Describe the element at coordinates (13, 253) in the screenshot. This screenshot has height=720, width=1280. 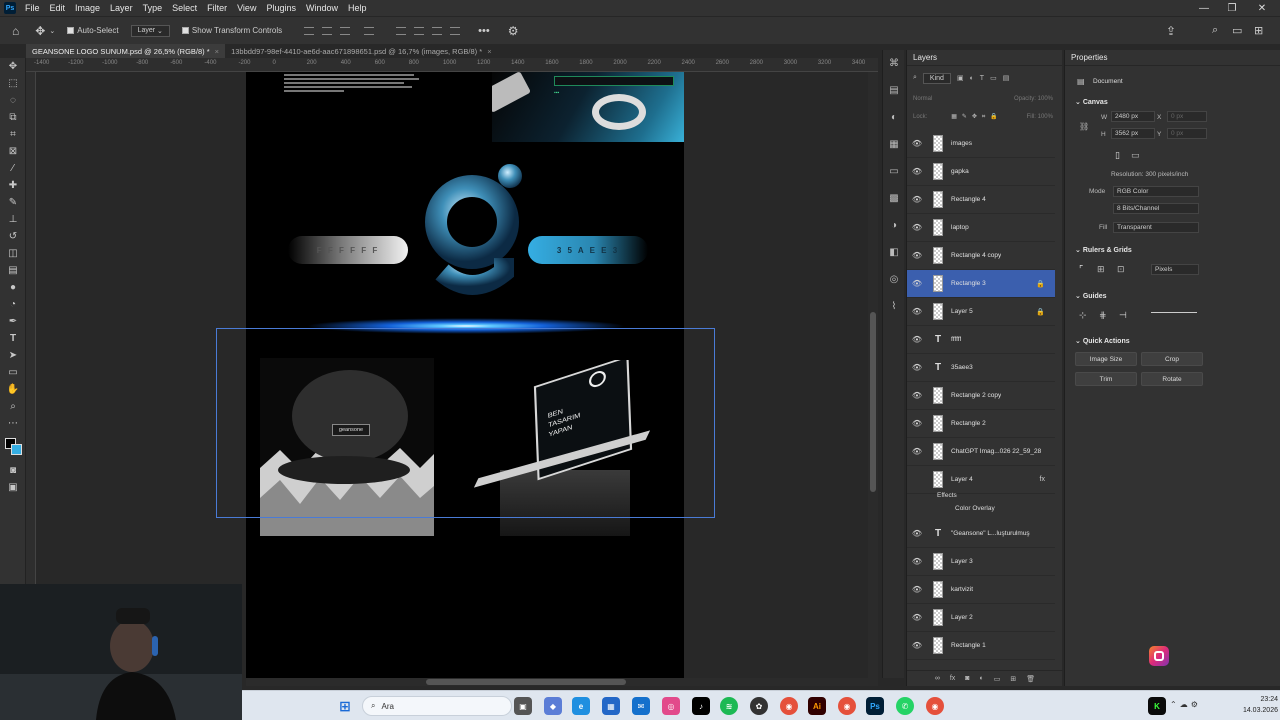
I see `eraser-tool-icon: ◫` at that location.